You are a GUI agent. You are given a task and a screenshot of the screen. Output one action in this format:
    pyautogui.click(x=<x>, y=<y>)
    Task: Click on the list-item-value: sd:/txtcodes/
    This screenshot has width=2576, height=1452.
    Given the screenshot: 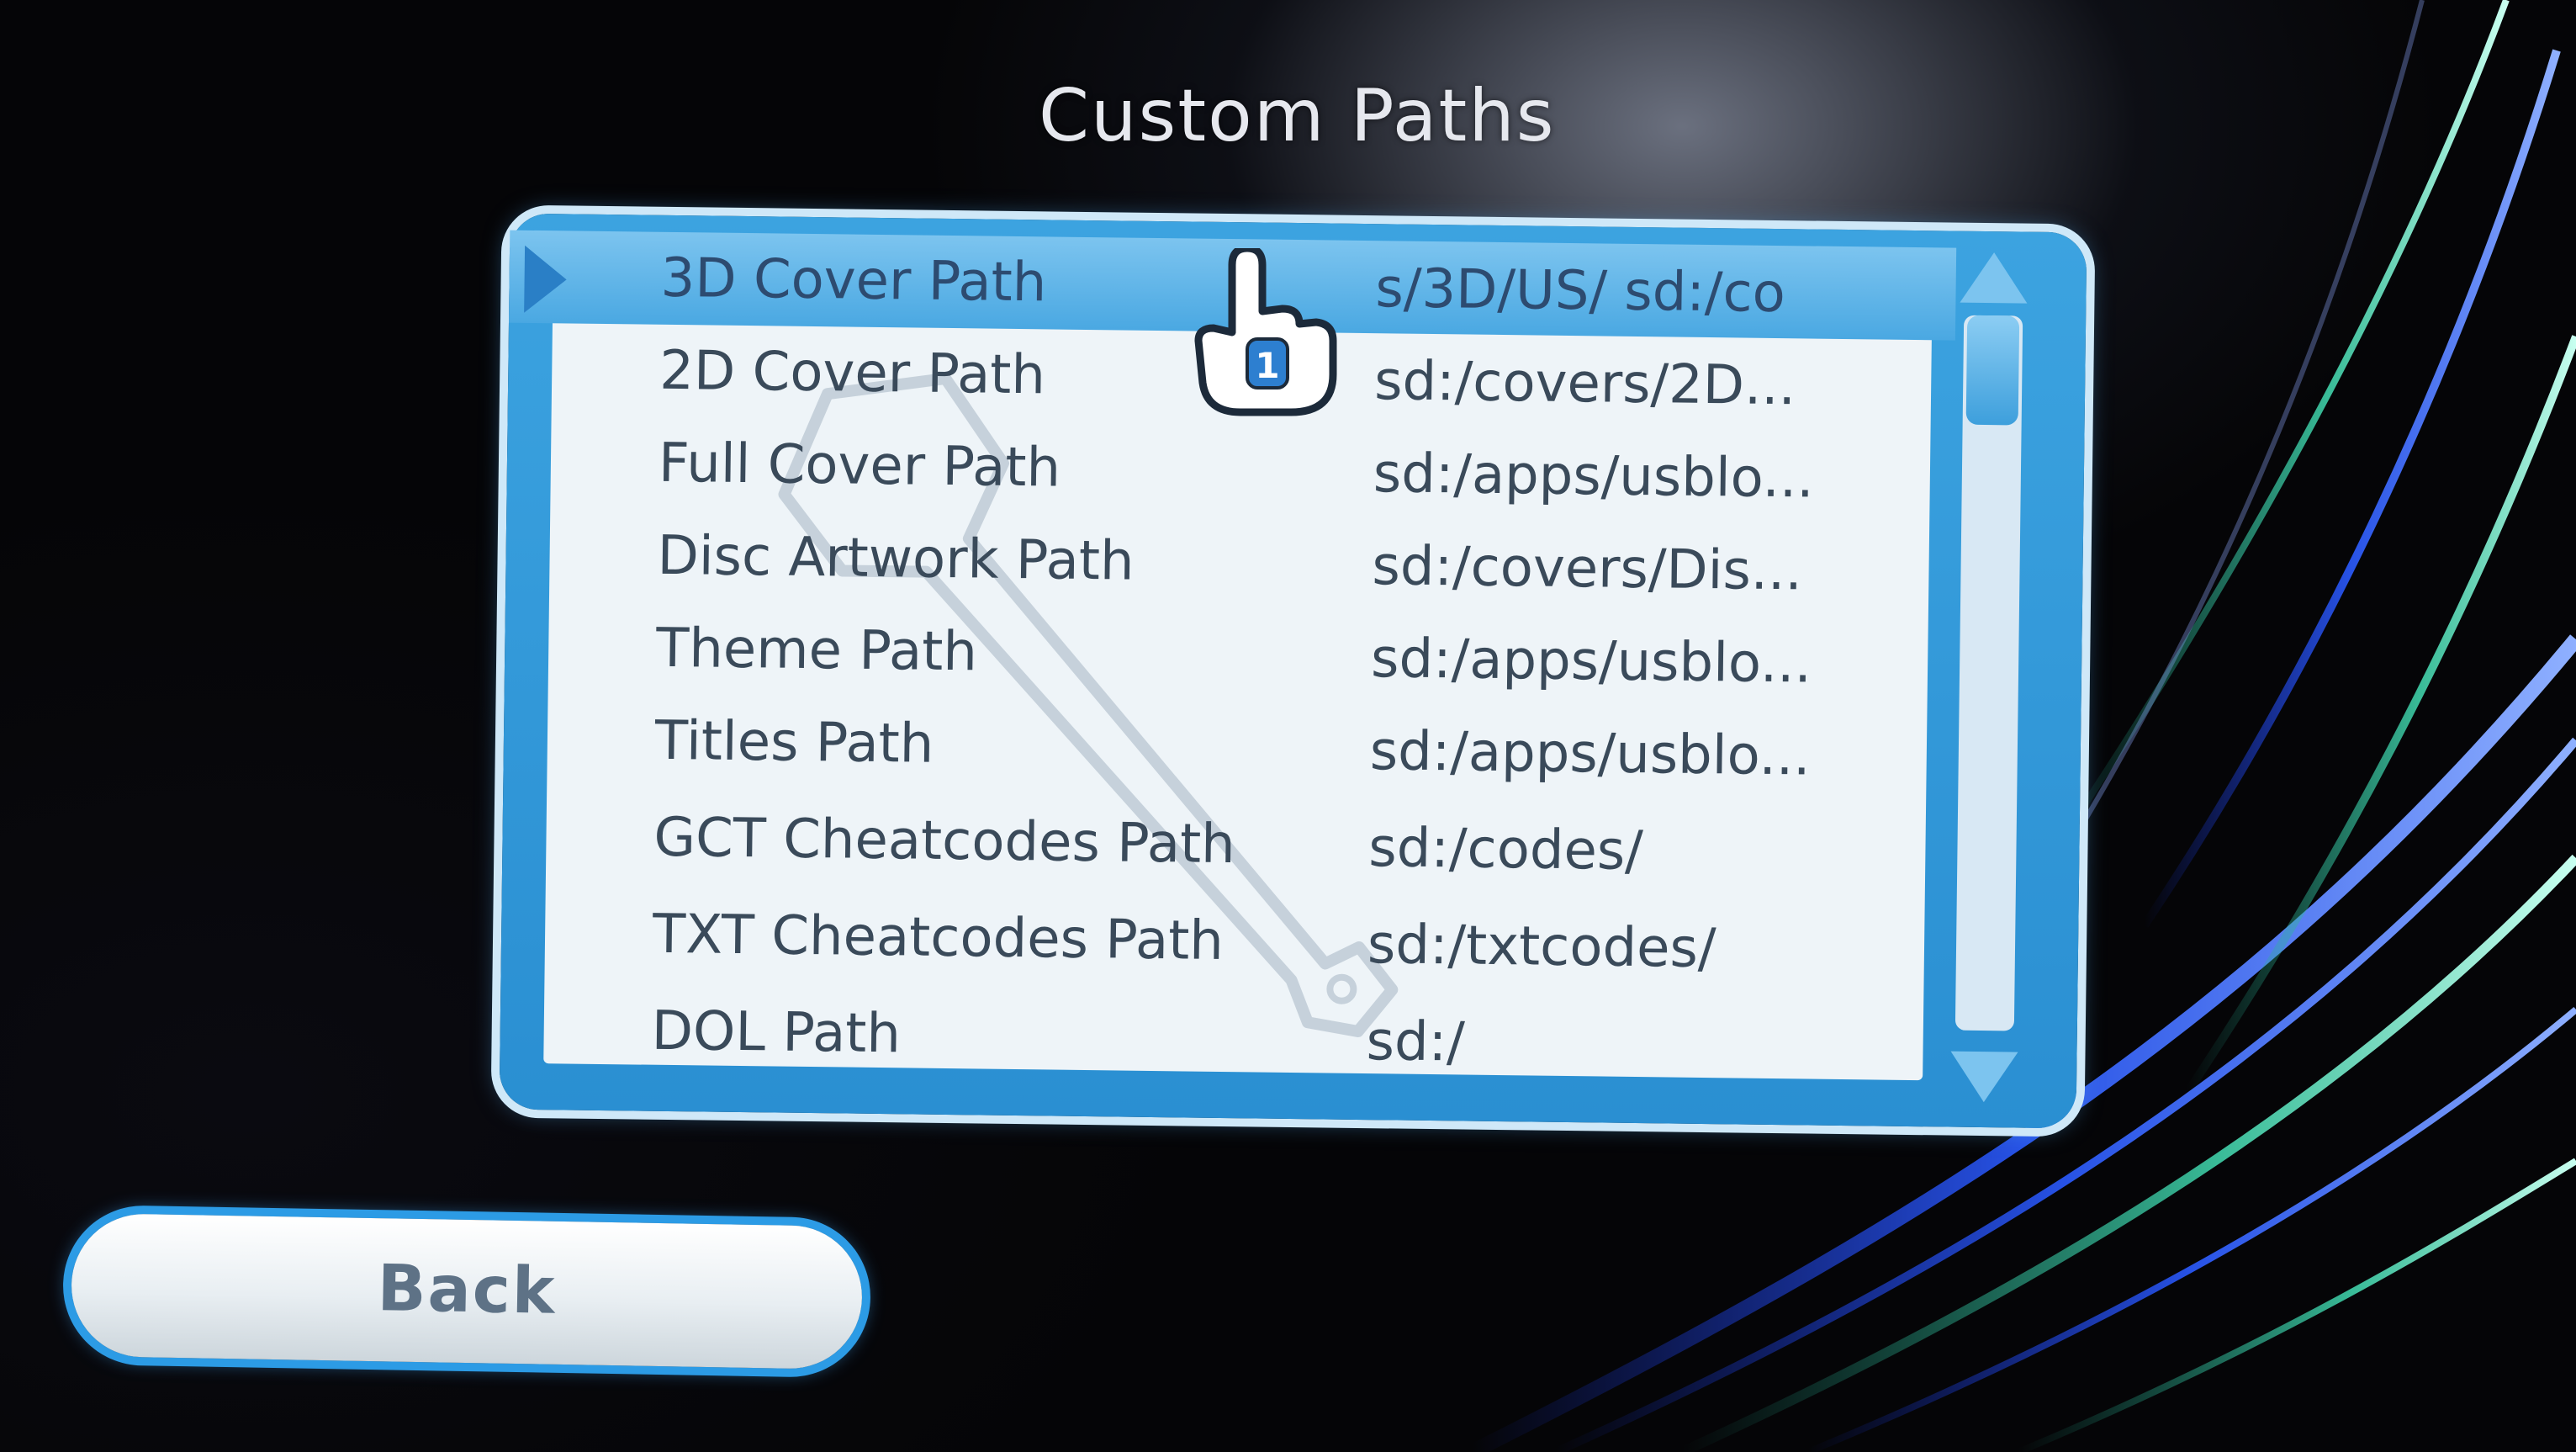 What is the action you would take?
    pyautogui.click(x=1541, y=948)
    